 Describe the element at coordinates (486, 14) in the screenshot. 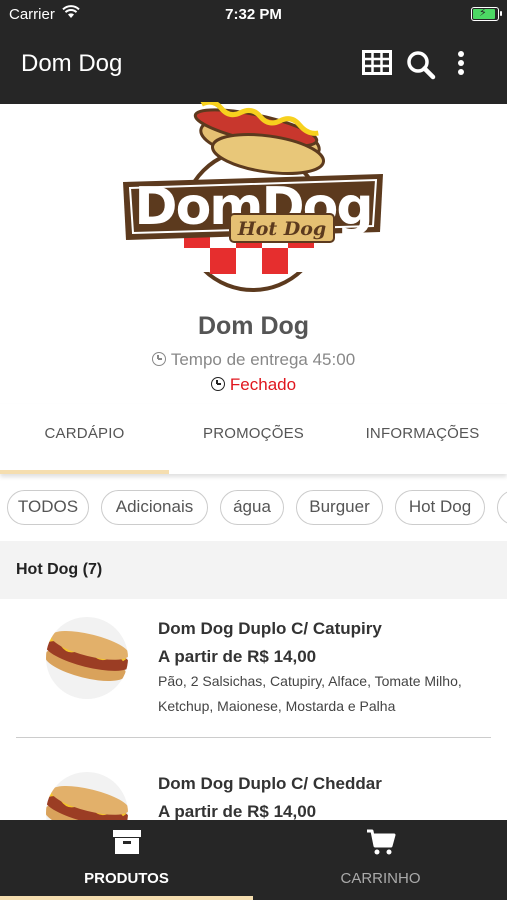

I see `battery-icon: ⚡` at that location.